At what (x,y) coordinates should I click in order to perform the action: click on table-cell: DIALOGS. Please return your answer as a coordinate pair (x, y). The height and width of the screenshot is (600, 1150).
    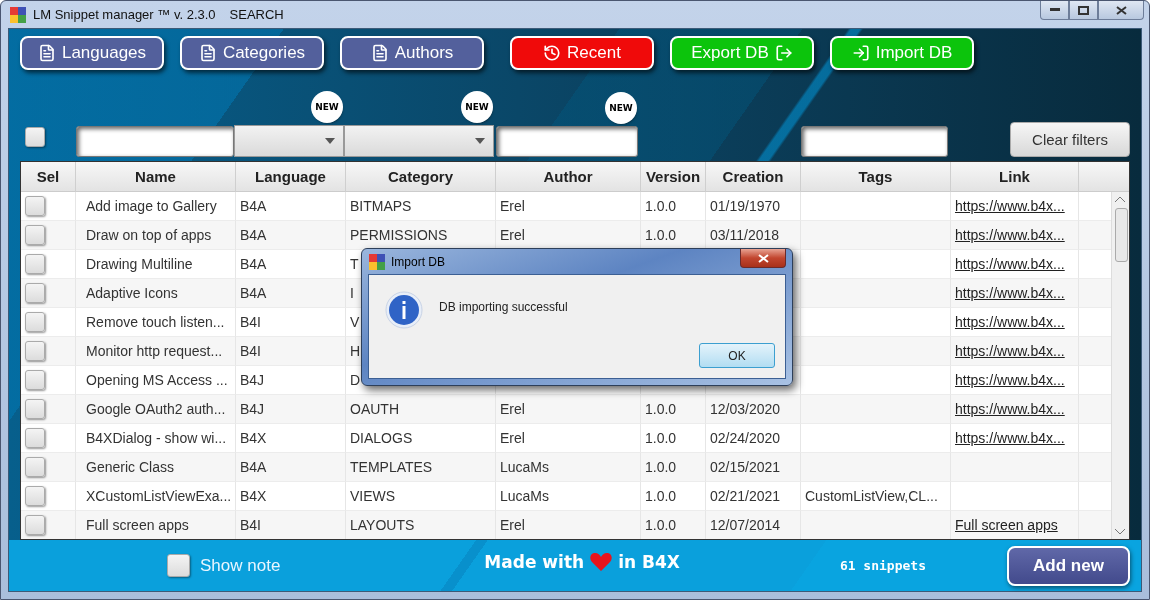
    Looking at the image, I should click on (421, 438).